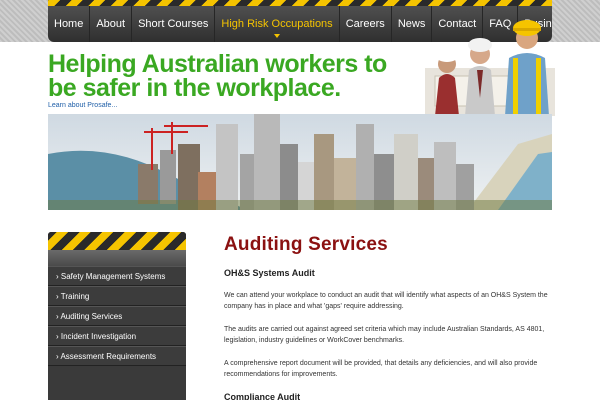  What do you see at coordinates (111, 24) in the screenshot?
I see `nav-about: About` at bounding box center [111, 24].